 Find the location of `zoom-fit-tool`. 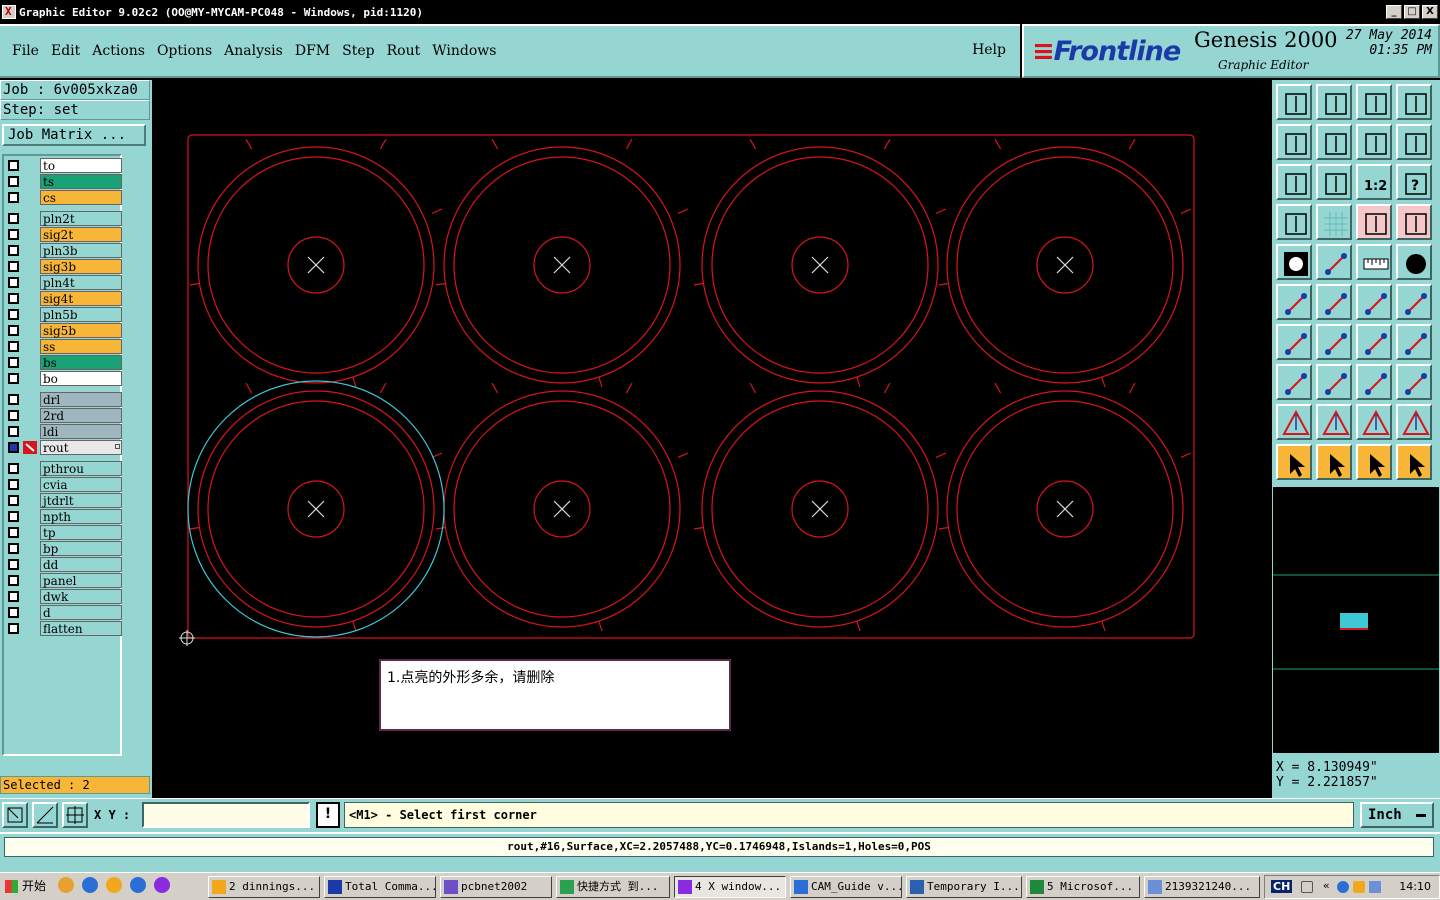

zoom-fit-tool is located at coordinates (1414, 102).